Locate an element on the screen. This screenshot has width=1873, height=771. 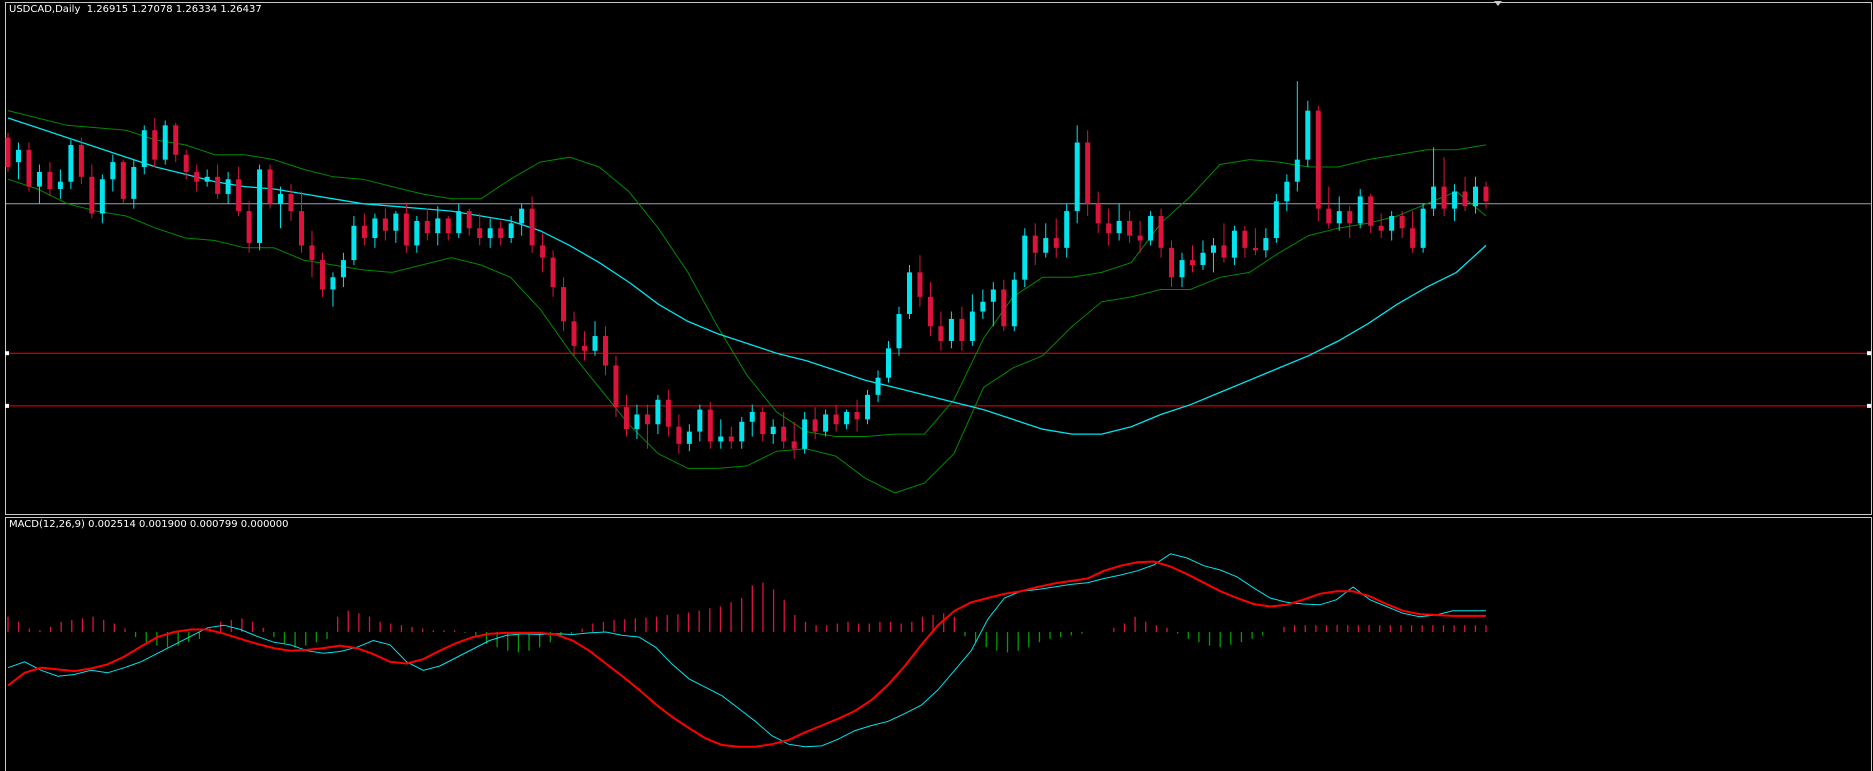
ohlc-label: 1.26915 1.27078 1.26334 1.26437 is located at coordinates (174, 9).